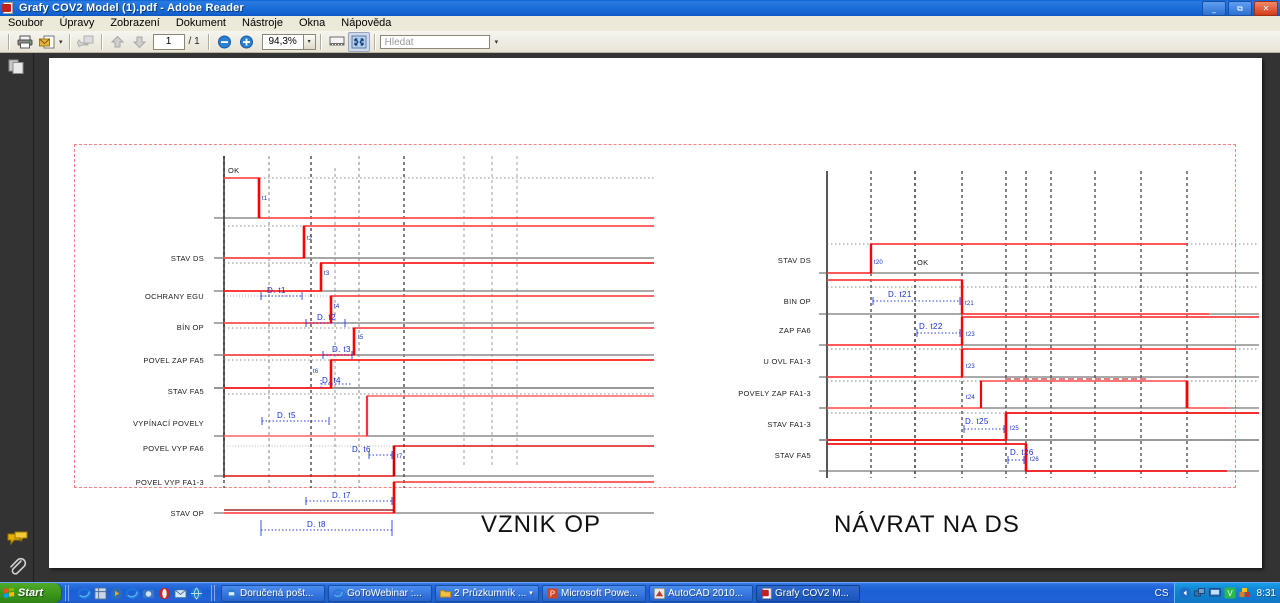  I want to click on zoom-out-button, so click(225, 42).